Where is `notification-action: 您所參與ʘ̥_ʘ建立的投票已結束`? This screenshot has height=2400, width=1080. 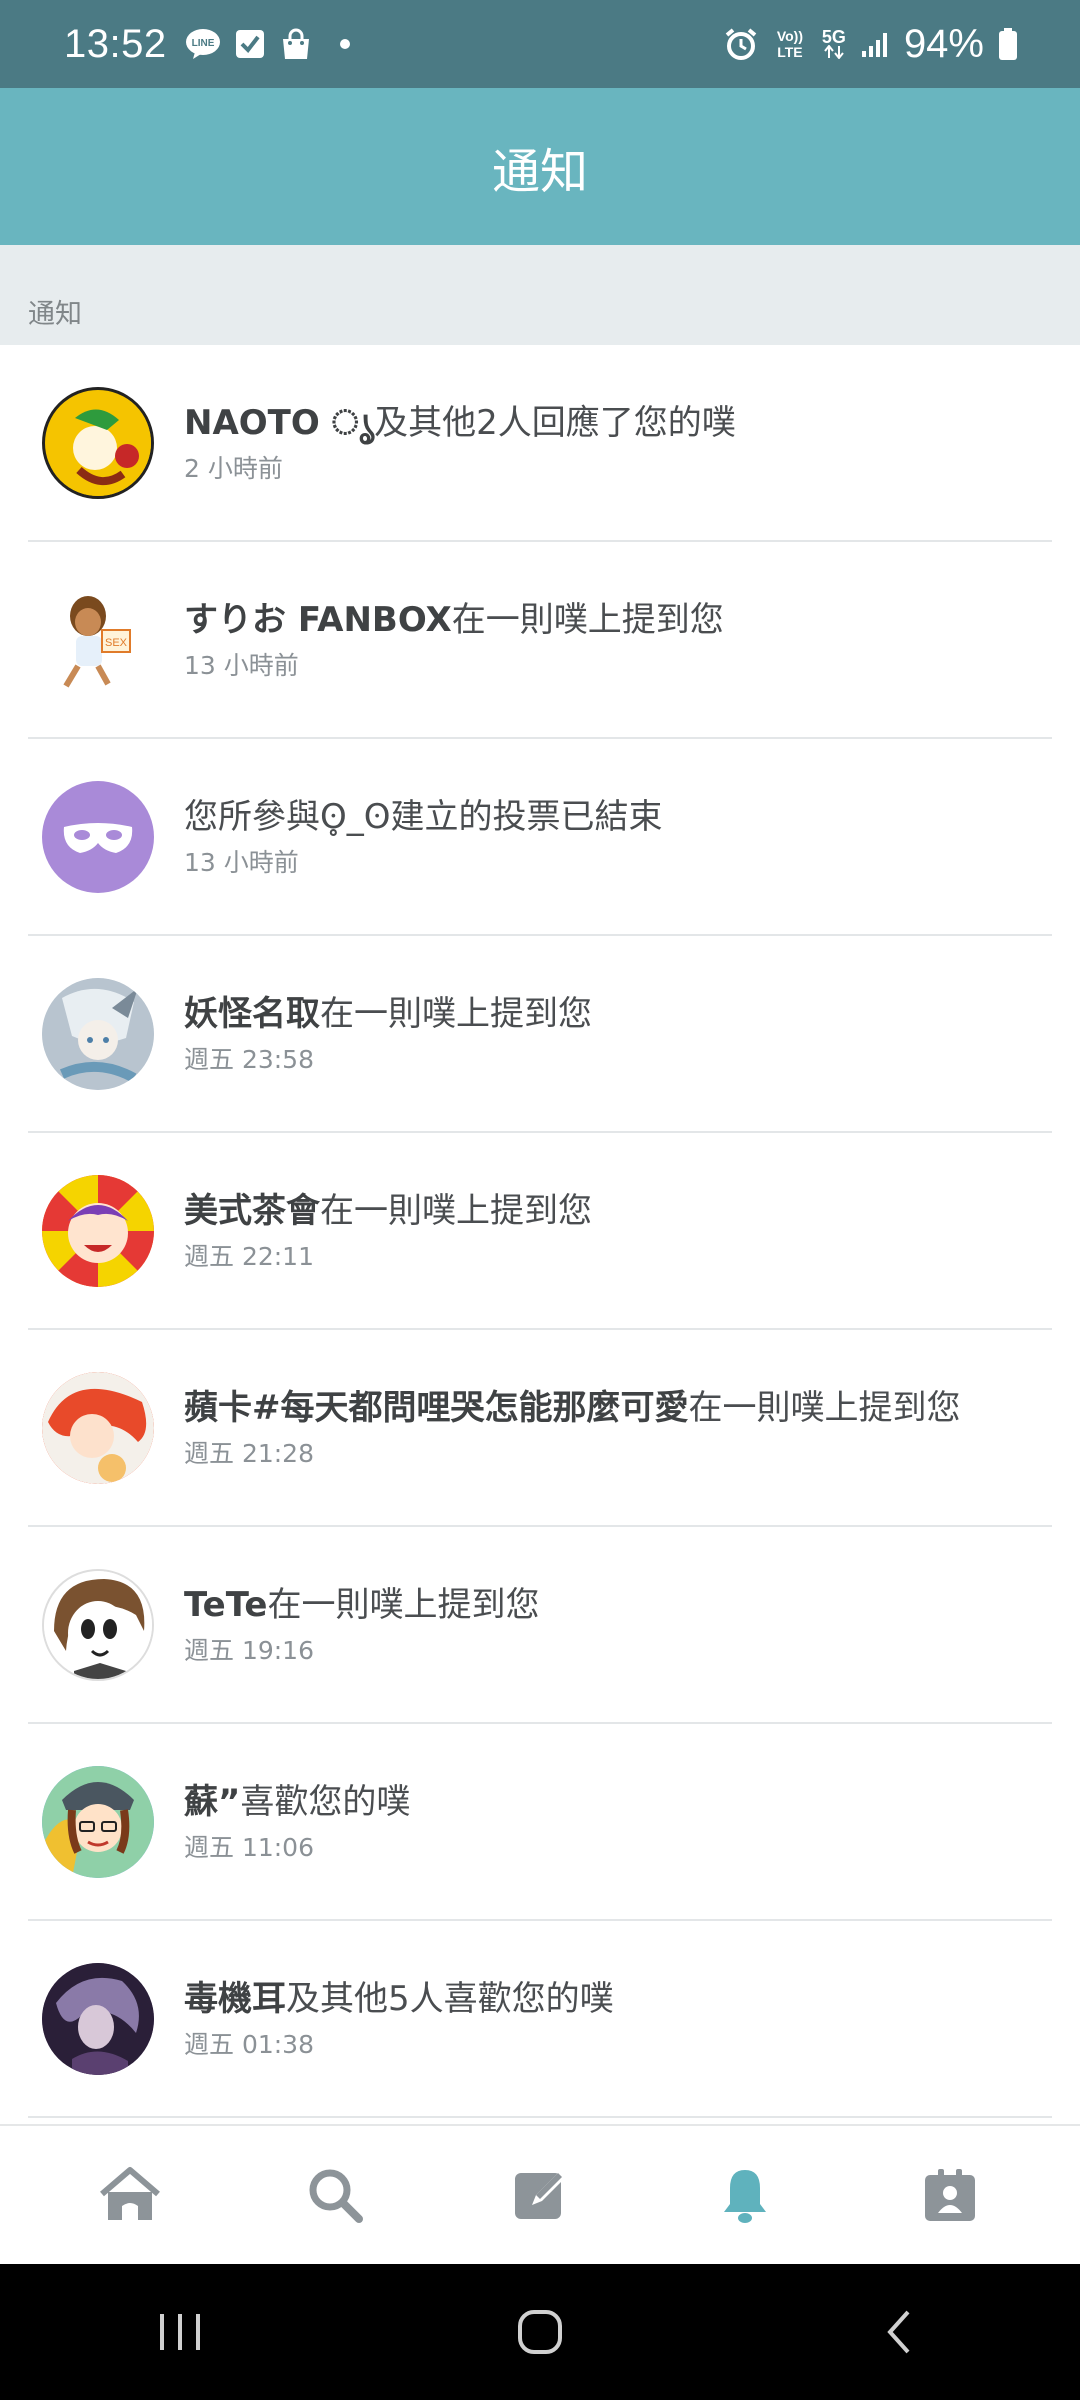
notification-action: 您所參與ʘ̥_ʘ建立的投票已結束 is located at coordinates (423, 816).